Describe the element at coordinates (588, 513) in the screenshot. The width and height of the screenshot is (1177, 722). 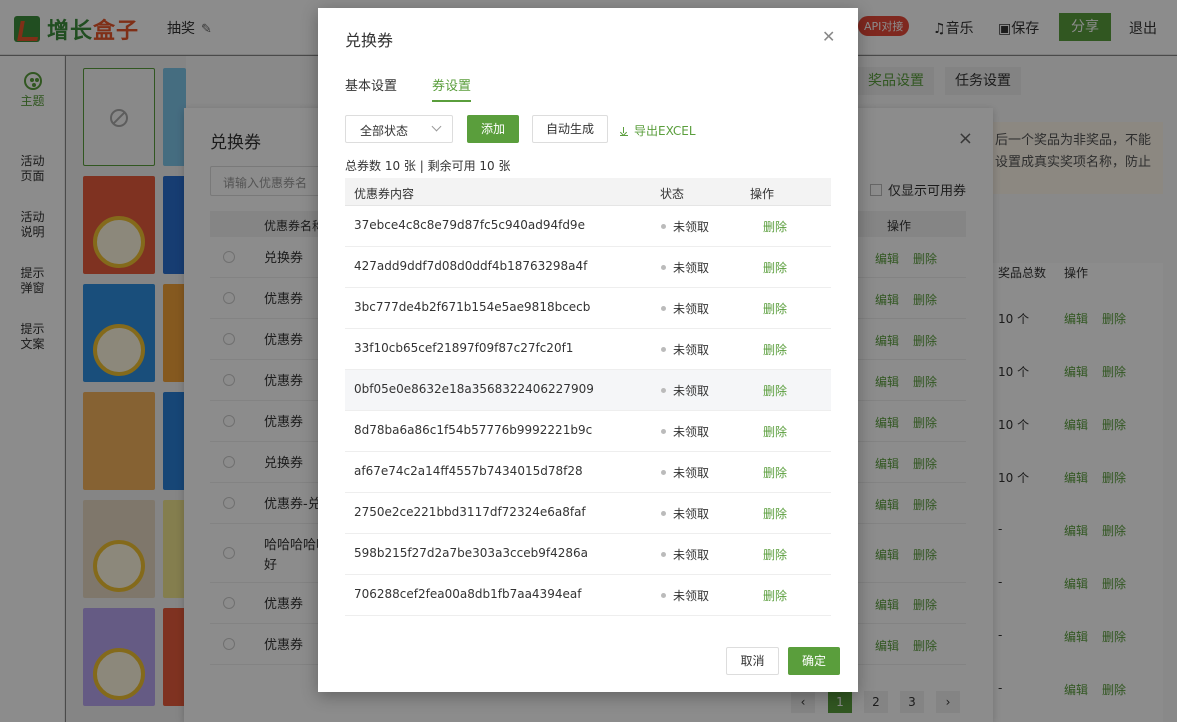
I see `table-row: 2750e2ce221bbd3117df72324e6a8faf 未领取 删除` at that location.